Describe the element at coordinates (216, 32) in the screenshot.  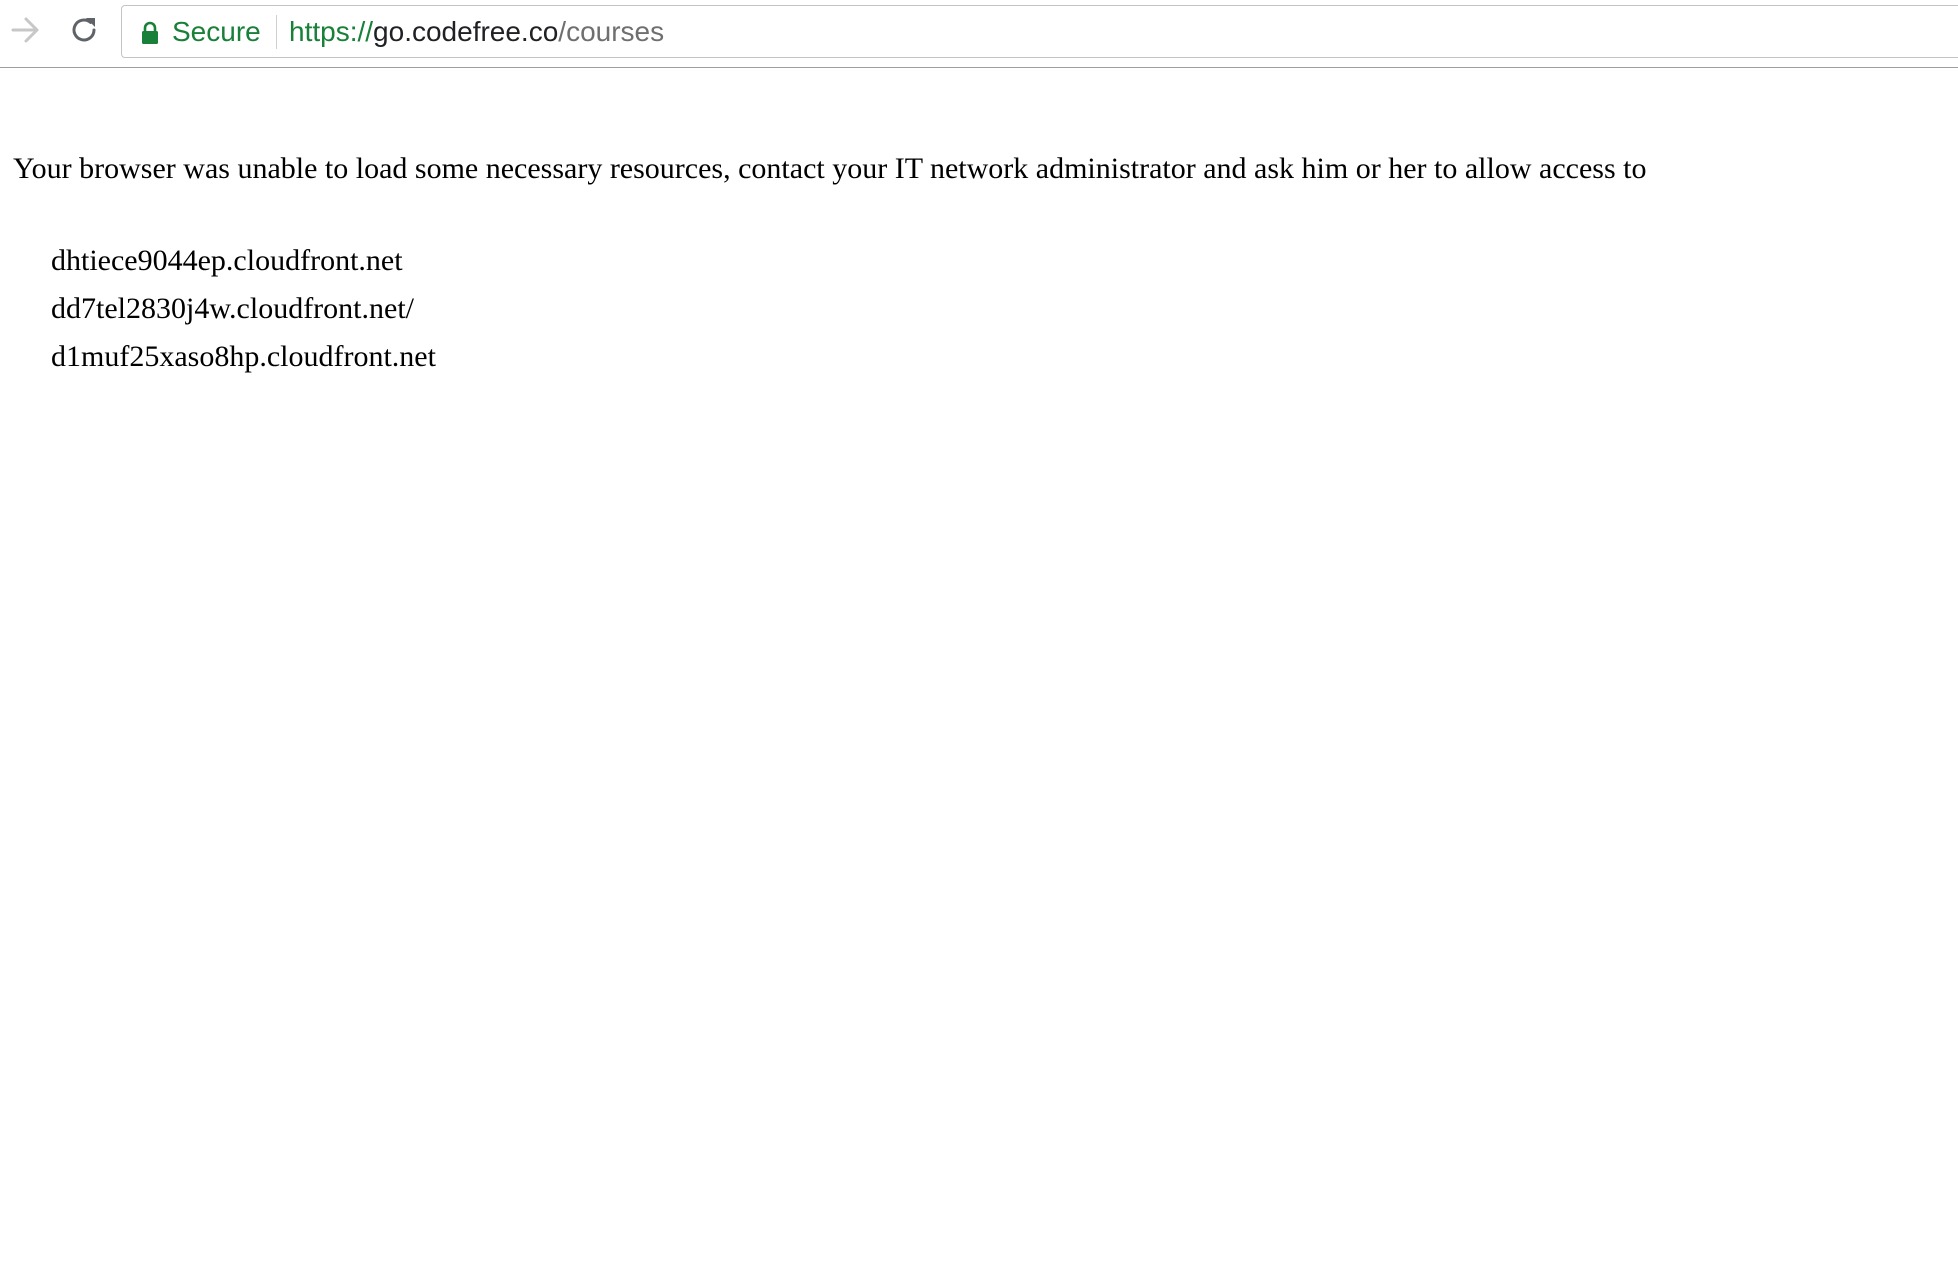
I see `security-label: Secure` at that location.